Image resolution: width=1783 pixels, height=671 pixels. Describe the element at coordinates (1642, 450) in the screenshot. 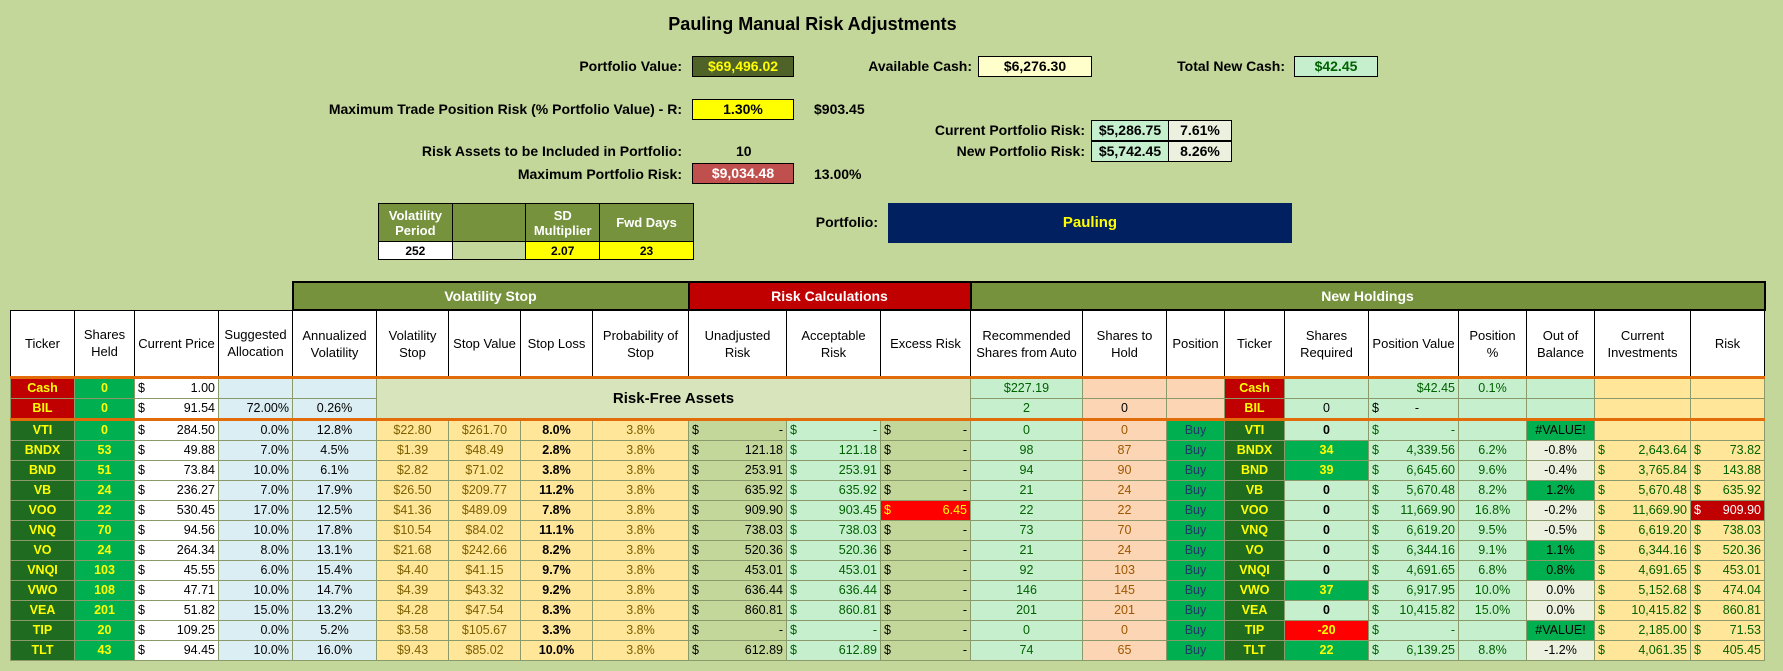

I see `cur-inv-cell: $2,643.64` at that location.